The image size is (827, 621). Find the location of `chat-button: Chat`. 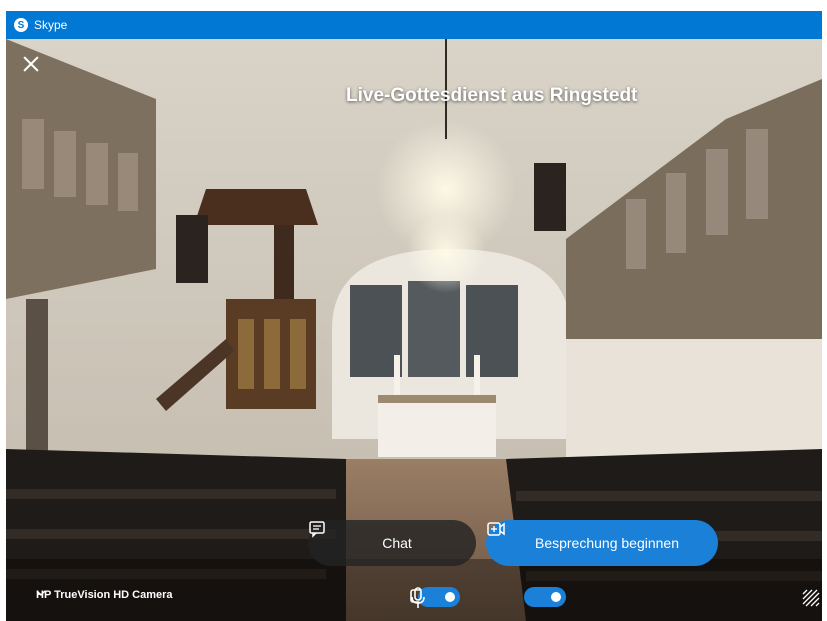

chat-button: Chat is located at coordinates (392, 543).